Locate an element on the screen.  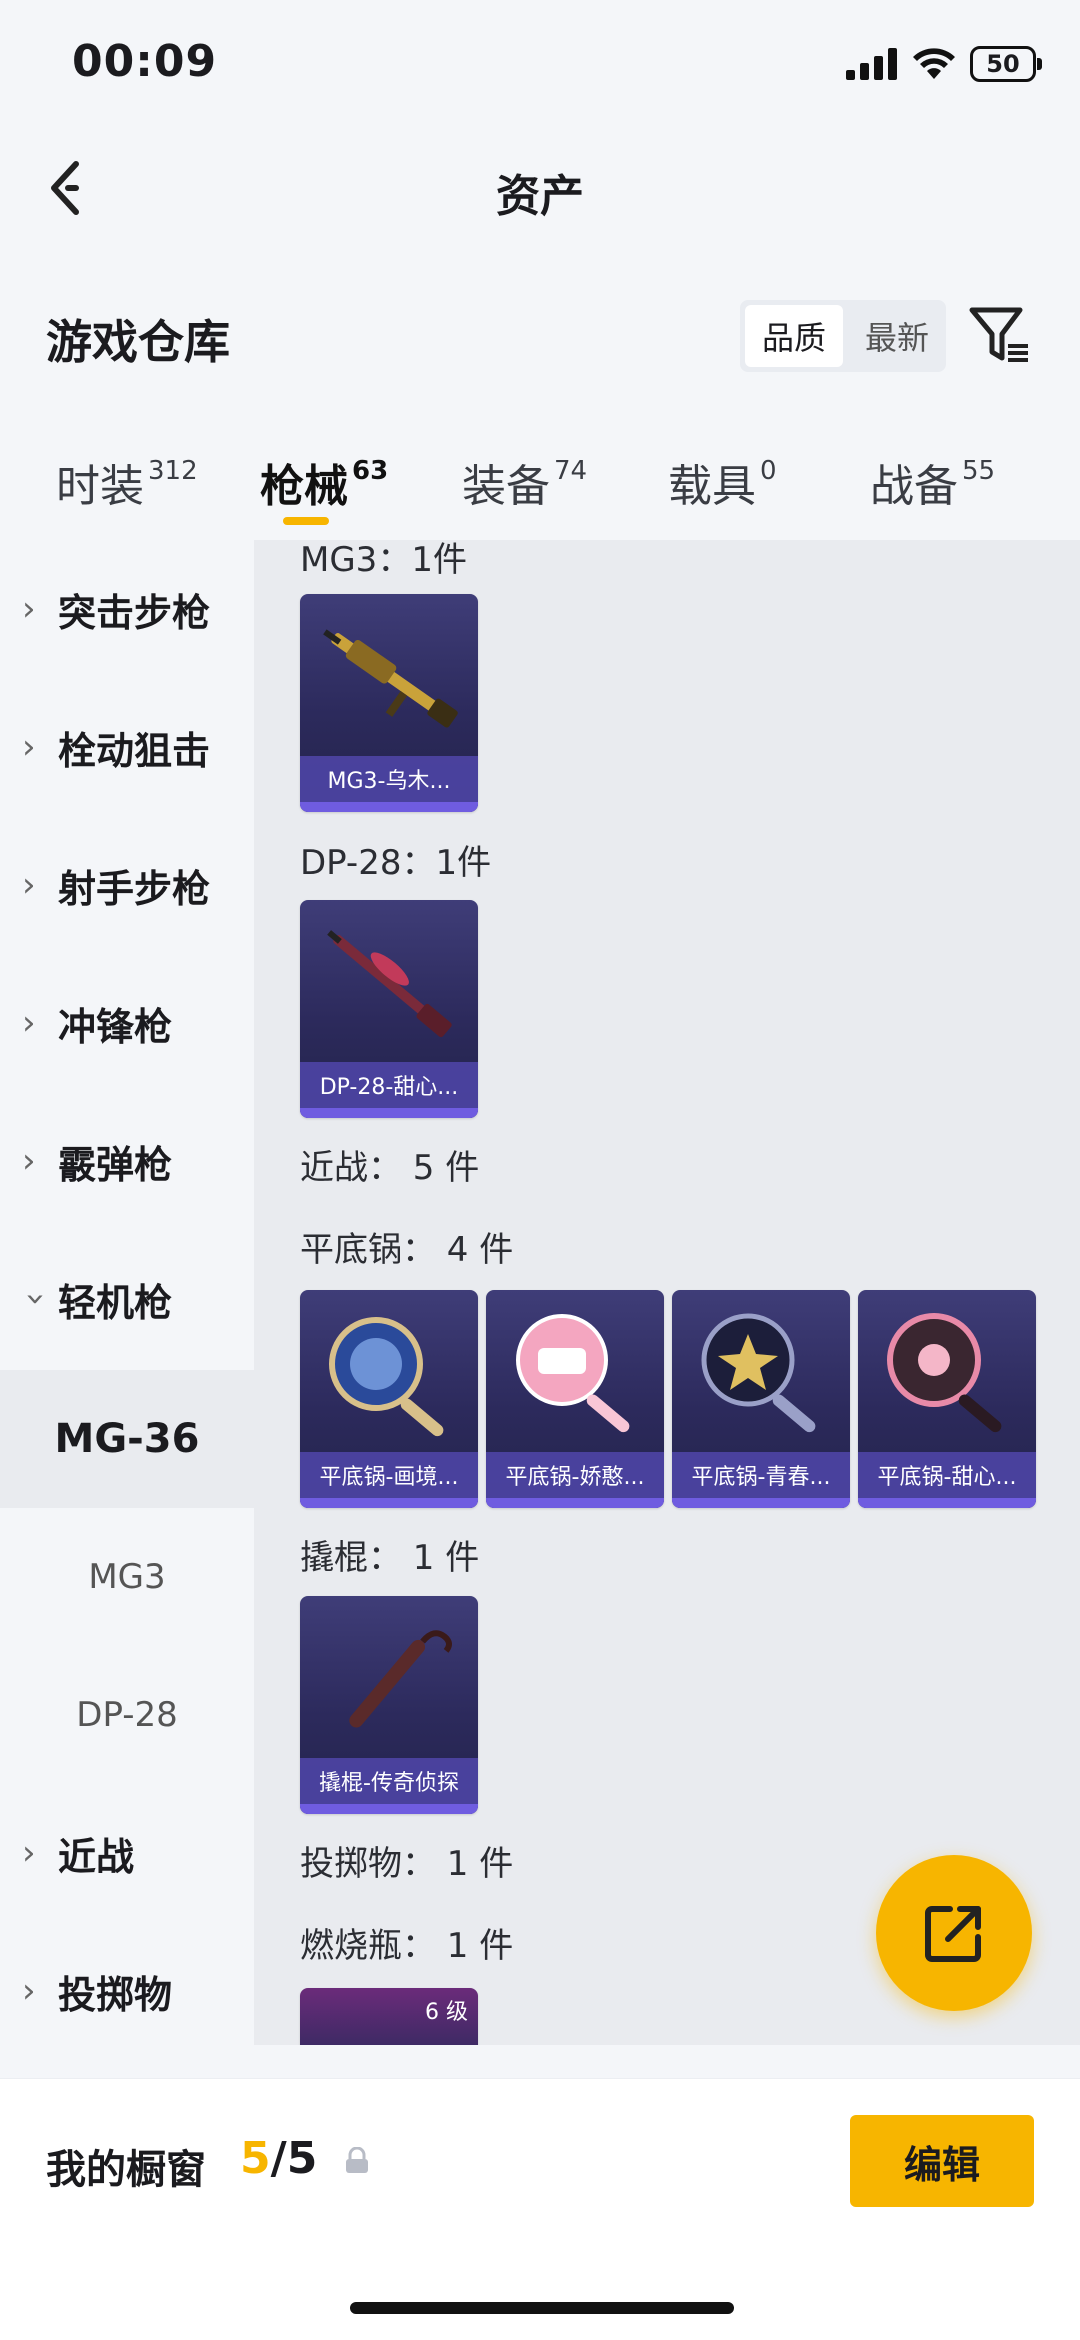
tab-combat-gear-count: 55 is located at coordinates (979, 471).